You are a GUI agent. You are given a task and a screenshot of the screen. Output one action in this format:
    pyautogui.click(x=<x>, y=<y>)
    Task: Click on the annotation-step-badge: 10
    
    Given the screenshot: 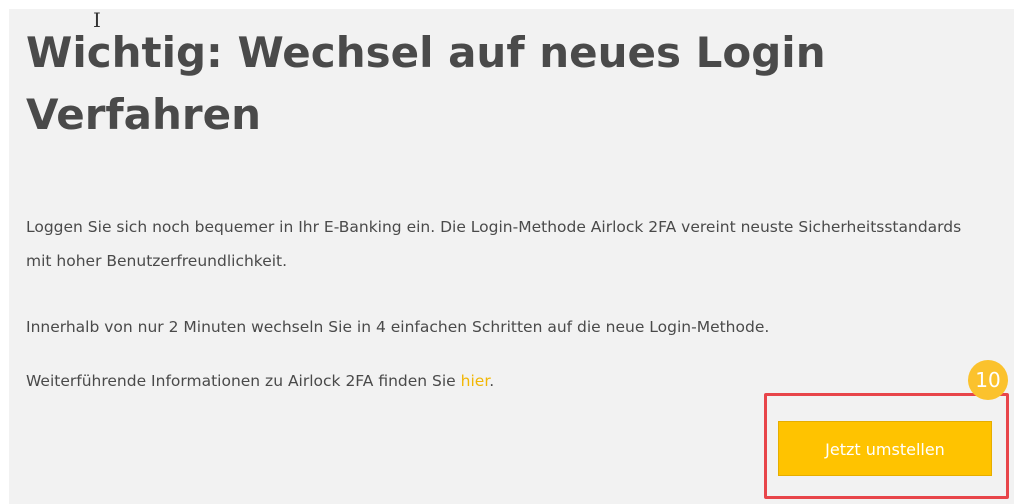 What is the action you would take?
    pyautogui.click(x=988, y=380)
    